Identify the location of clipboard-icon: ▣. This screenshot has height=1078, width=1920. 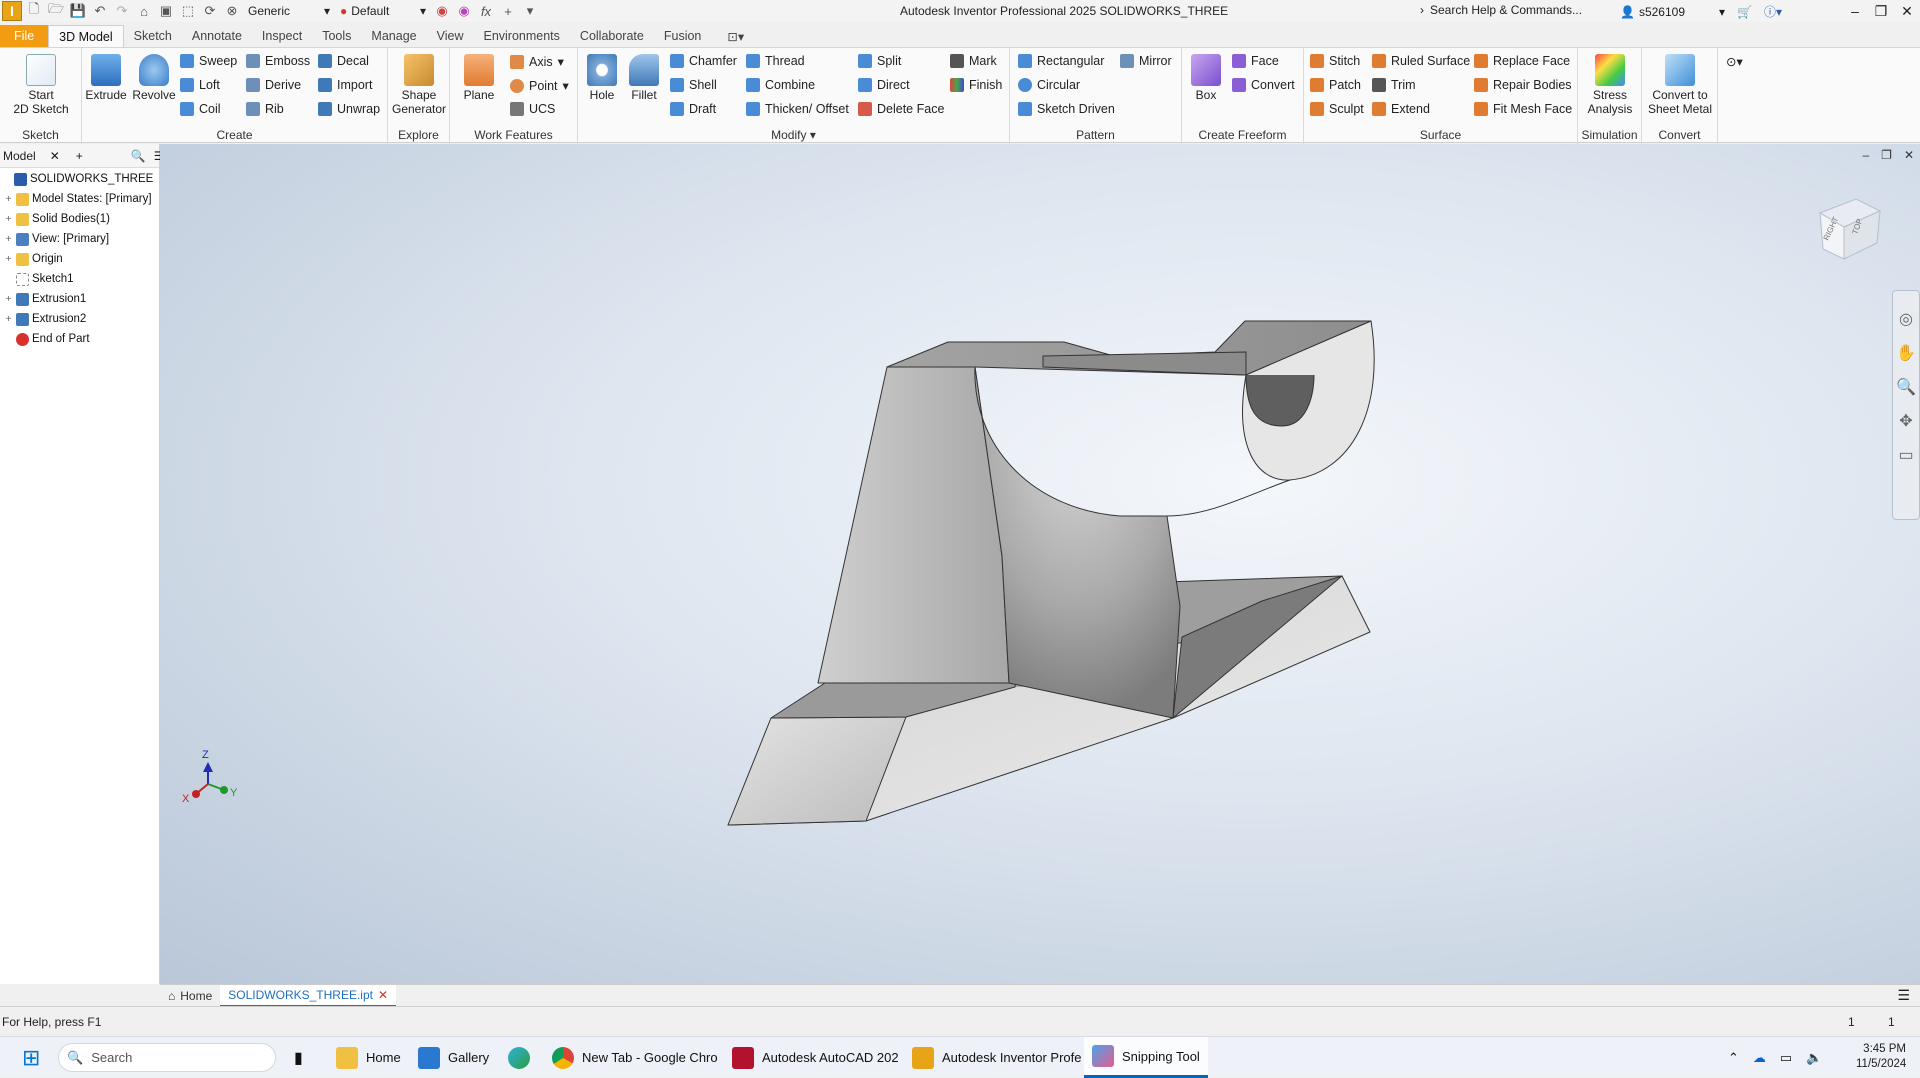
(166, 11).